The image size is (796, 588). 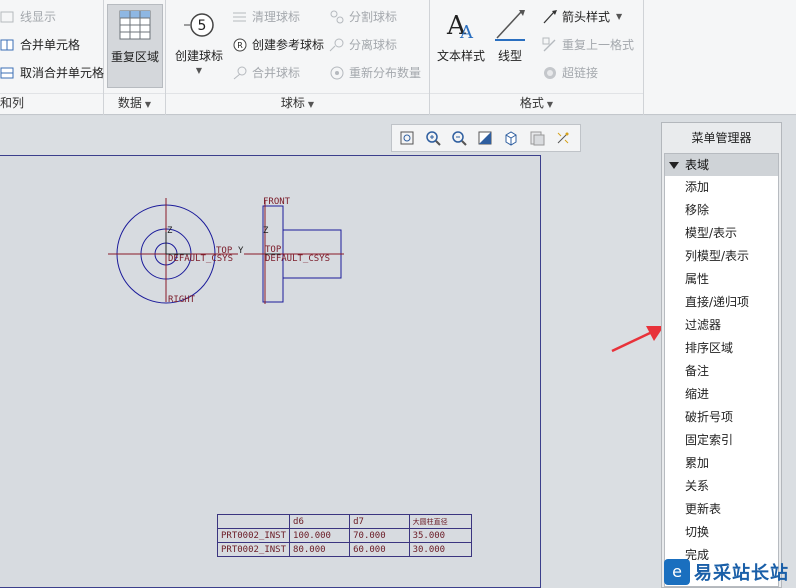 What do you see at coordinates (730, 571) in the screenshot?
I see `watermark: e 易采站长站` at bounding box center [730, 571].